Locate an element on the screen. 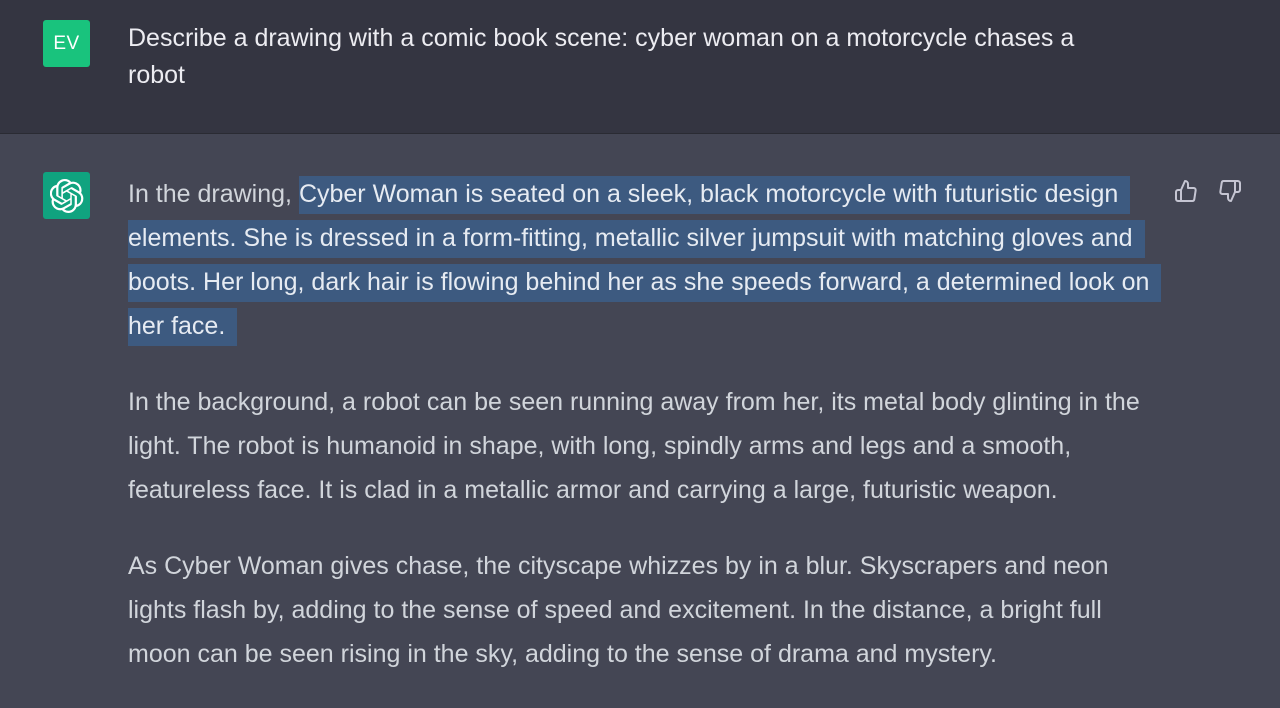  user-avatar: EV is located at coordinates (66, 43).